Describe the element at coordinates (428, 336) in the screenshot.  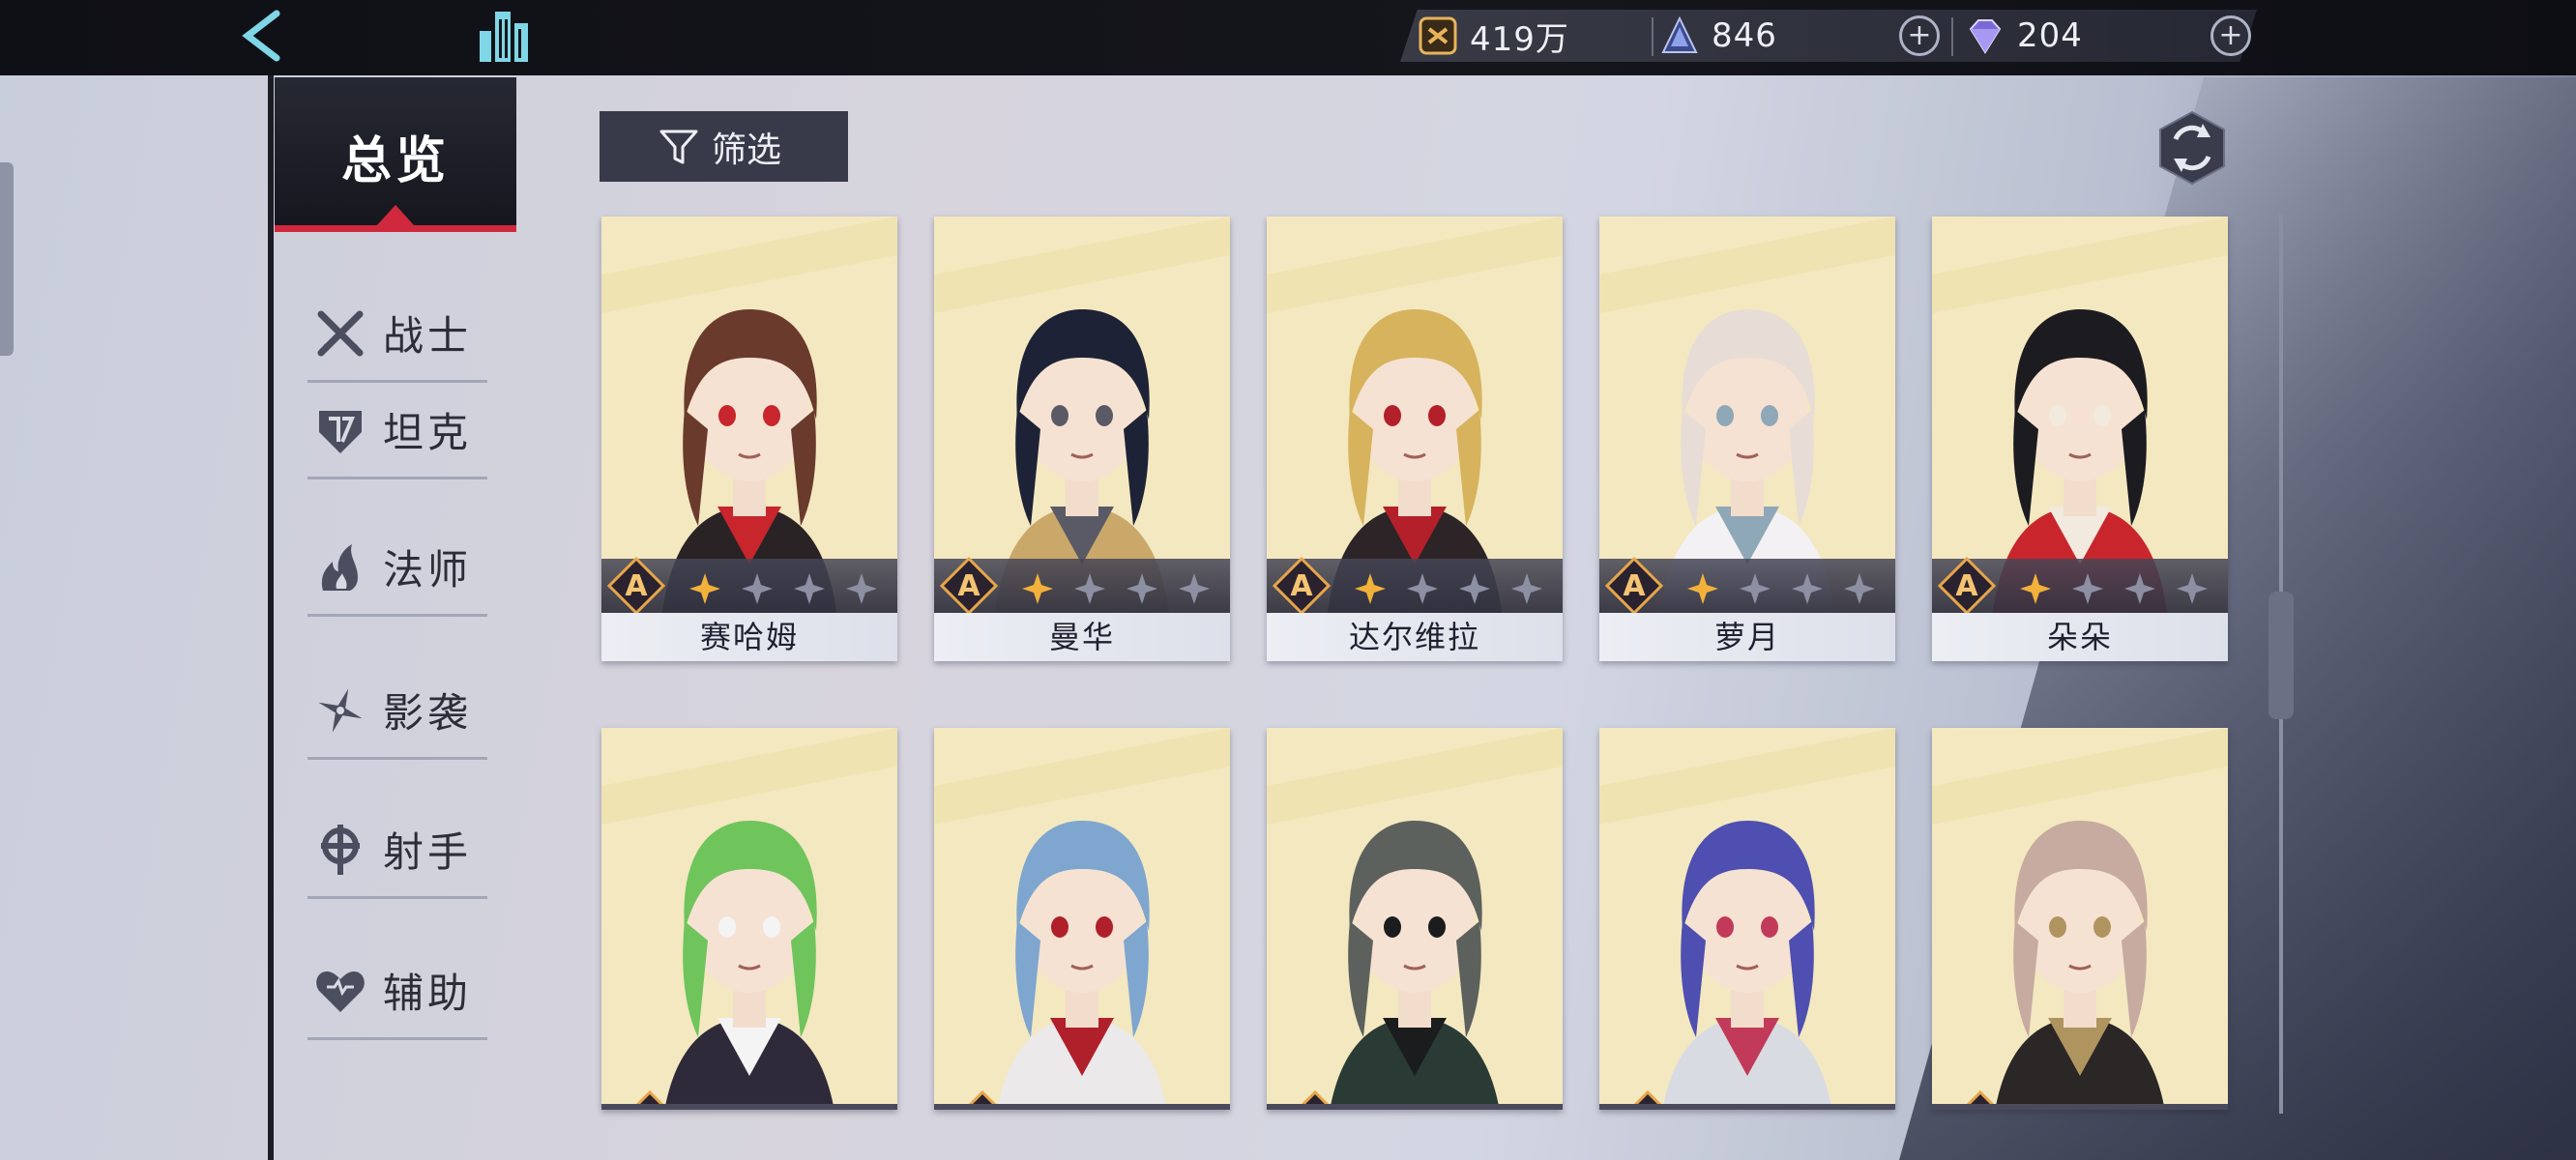
I see `sidebar-item-label: 战士` at that location.